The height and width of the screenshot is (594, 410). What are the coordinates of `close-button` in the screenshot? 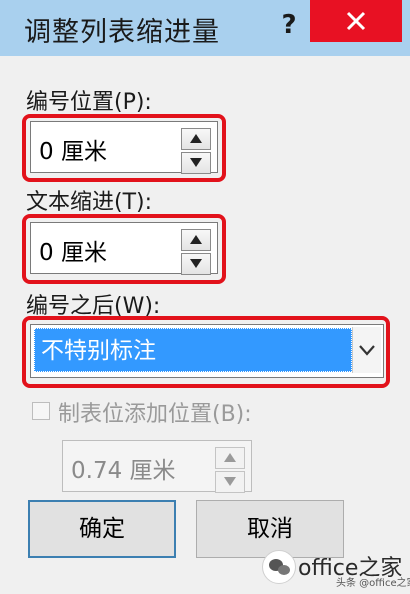 It's located at (356, 21).